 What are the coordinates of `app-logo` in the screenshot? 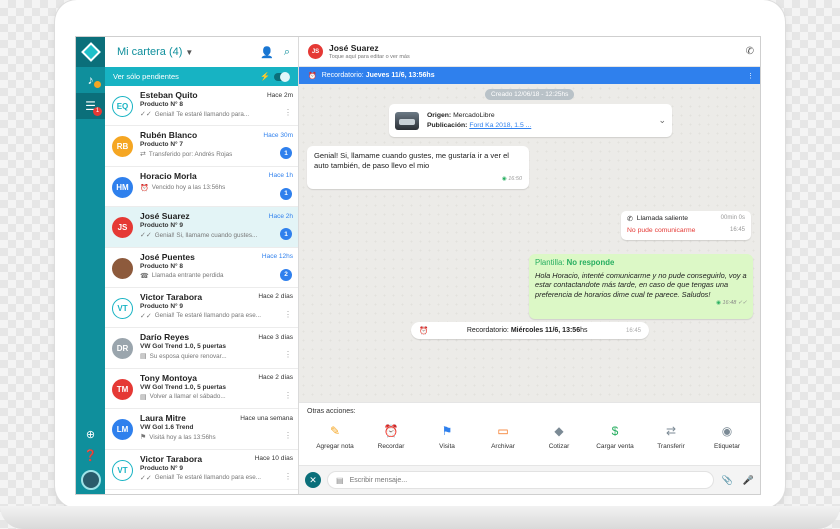 It's located at (90, 52).